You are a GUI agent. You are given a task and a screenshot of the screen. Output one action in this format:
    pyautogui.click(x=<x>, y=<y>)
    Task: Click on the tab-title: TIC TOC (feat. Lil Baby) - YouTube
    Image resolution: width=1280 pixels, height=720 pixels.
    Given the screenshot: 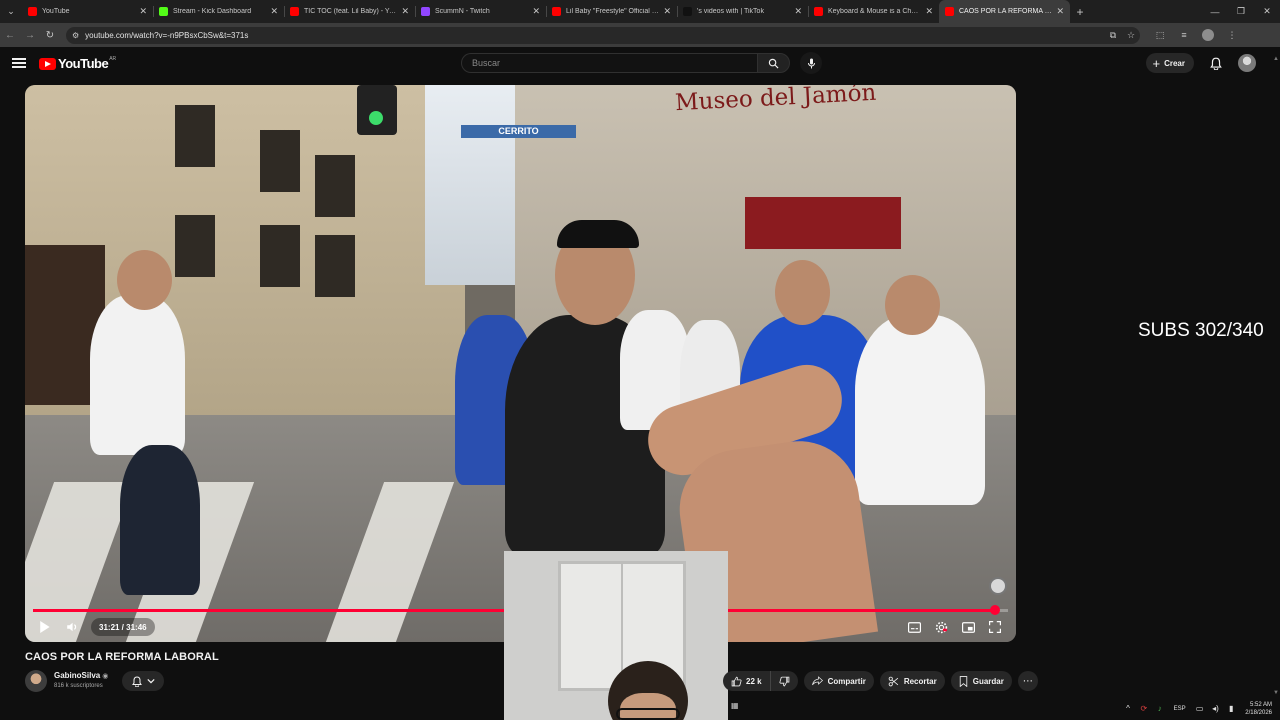 What is the action you would take?
    pyautogui.click(x=350, y=11)
    